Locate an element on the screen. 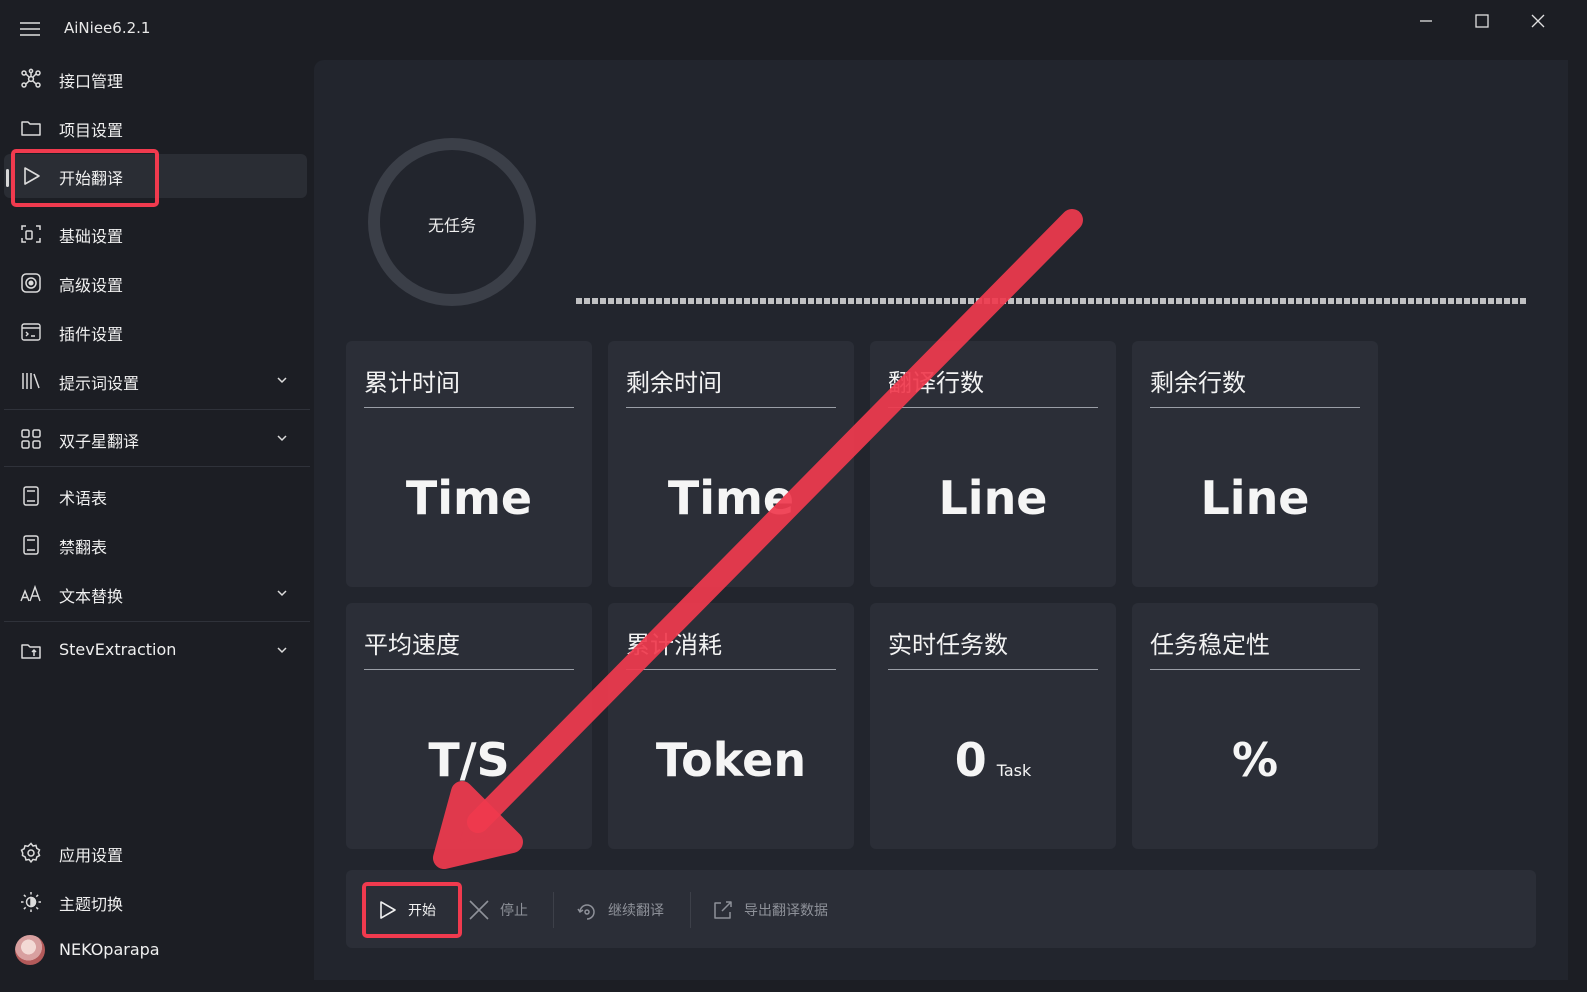 Image resolution: width=1587 pixels, height=992 pixels. apps-grid-icon is located at coordinates (31, 439).